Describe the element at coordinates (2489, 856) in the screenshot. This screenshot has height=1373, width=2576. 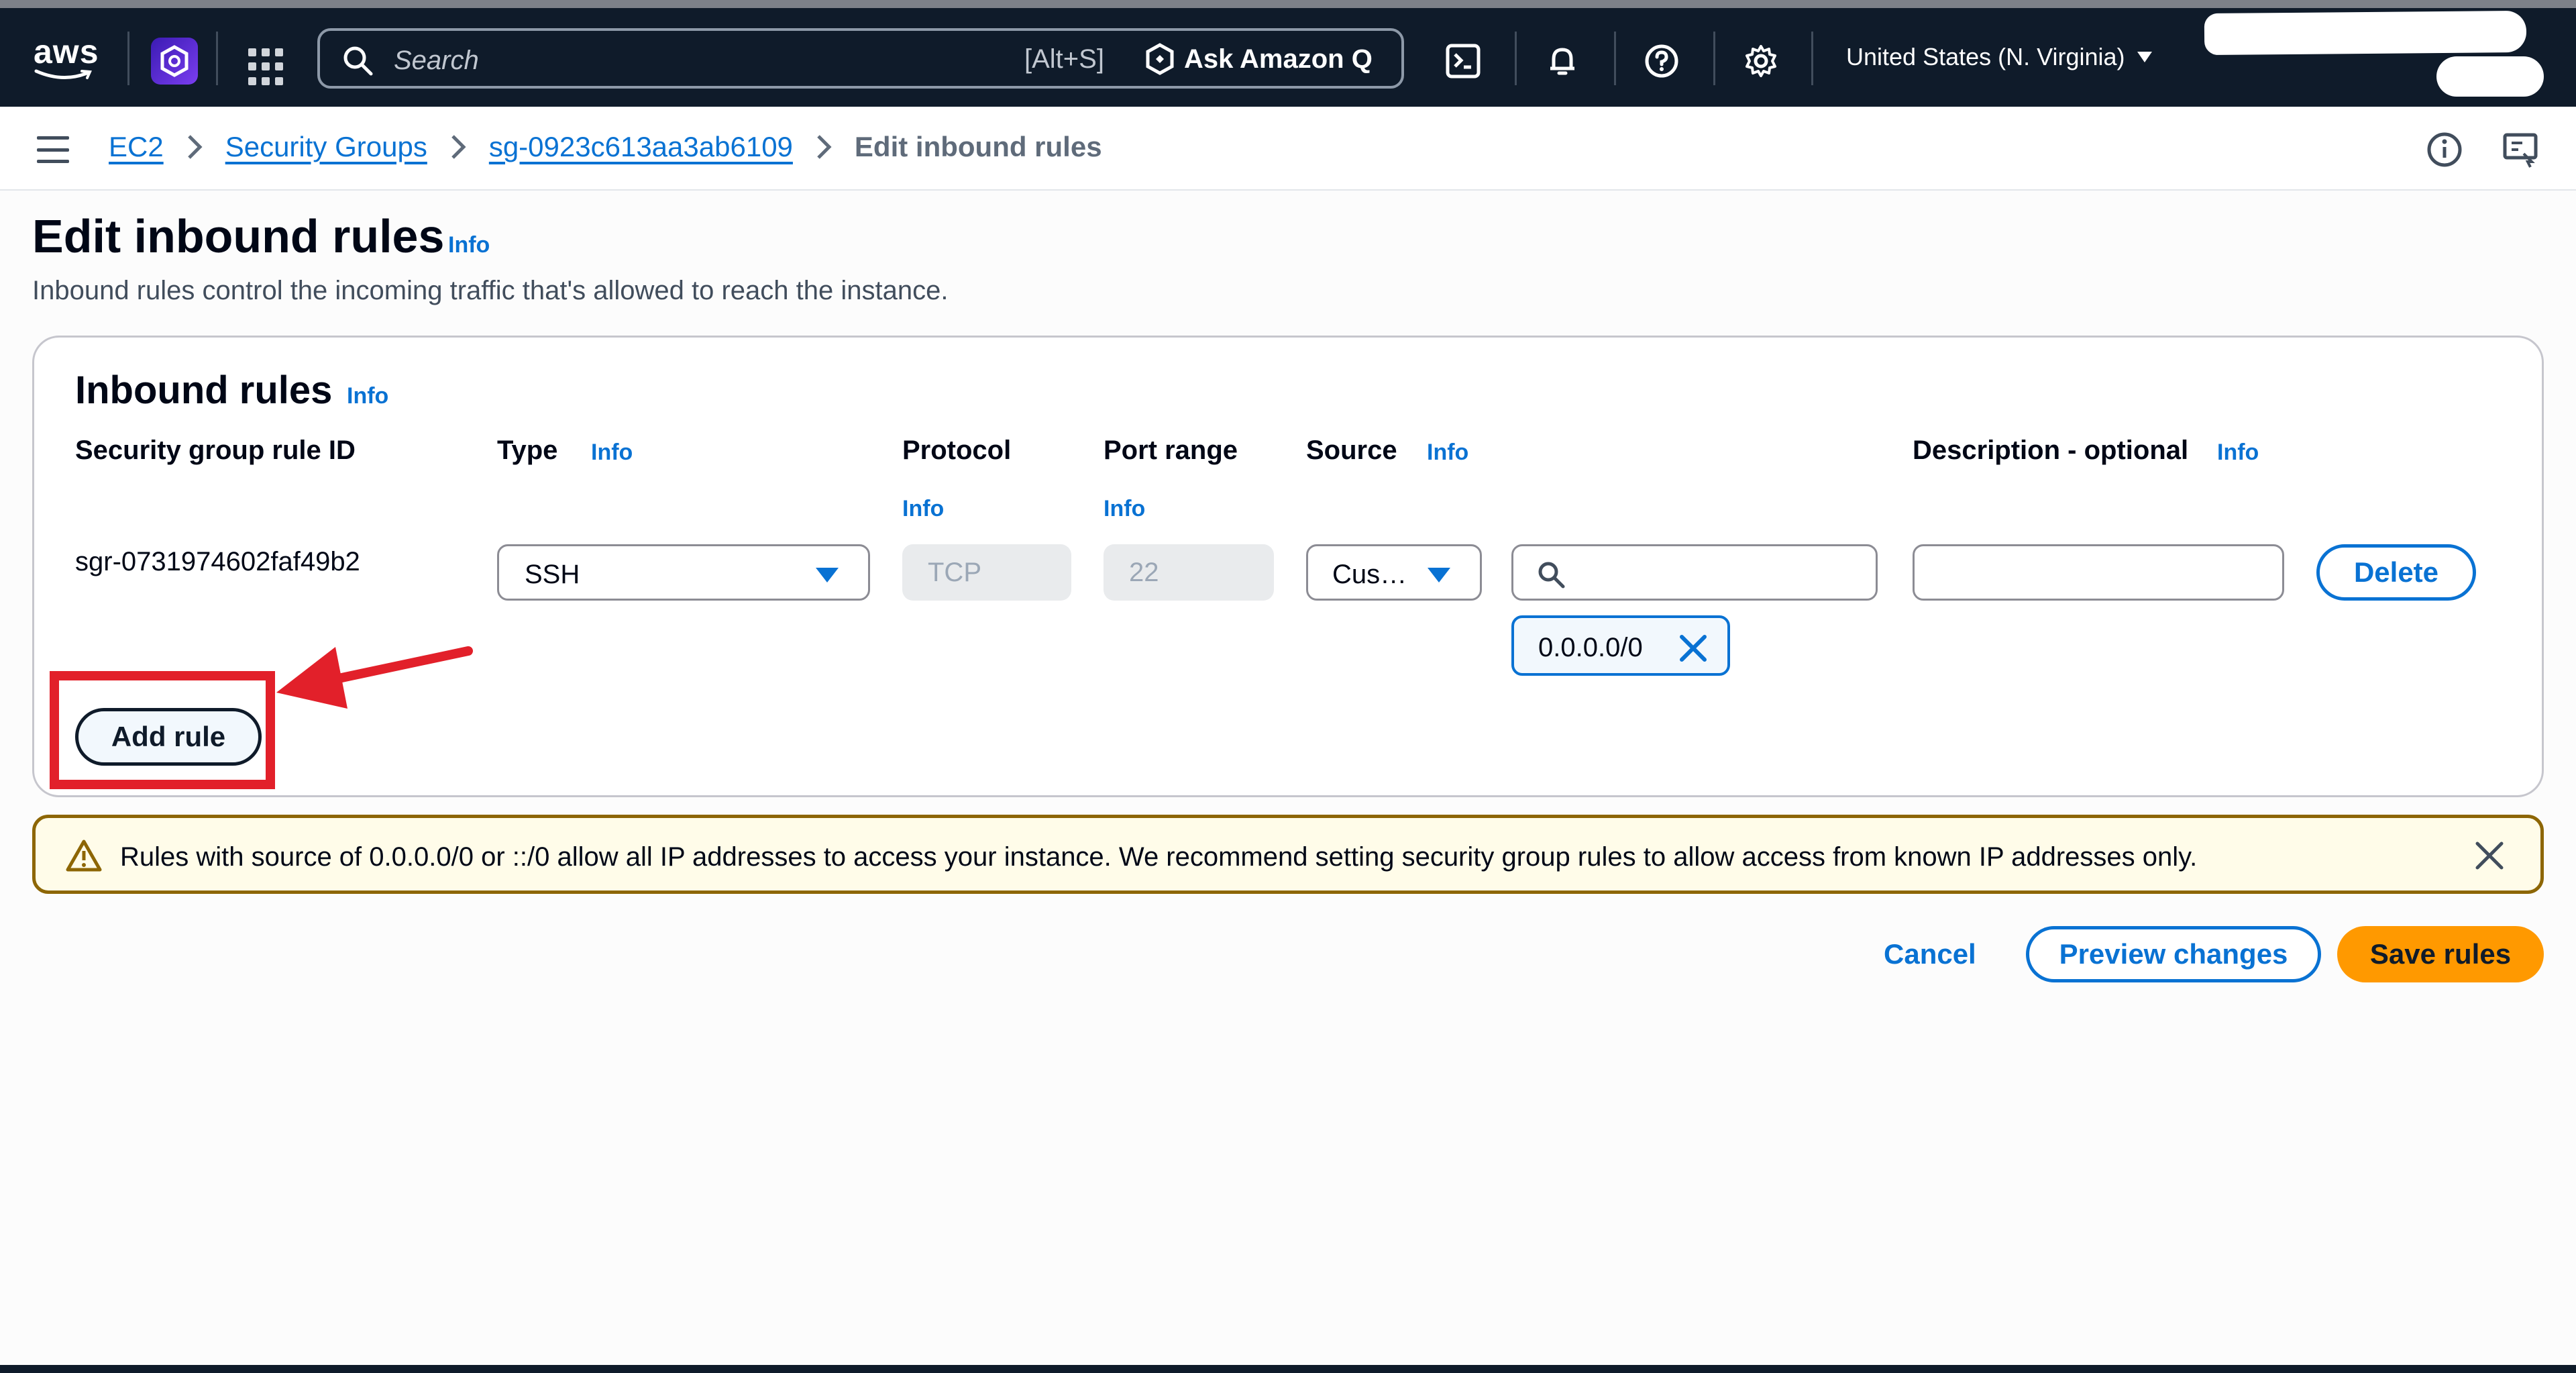
I see `close-icon` at that location.